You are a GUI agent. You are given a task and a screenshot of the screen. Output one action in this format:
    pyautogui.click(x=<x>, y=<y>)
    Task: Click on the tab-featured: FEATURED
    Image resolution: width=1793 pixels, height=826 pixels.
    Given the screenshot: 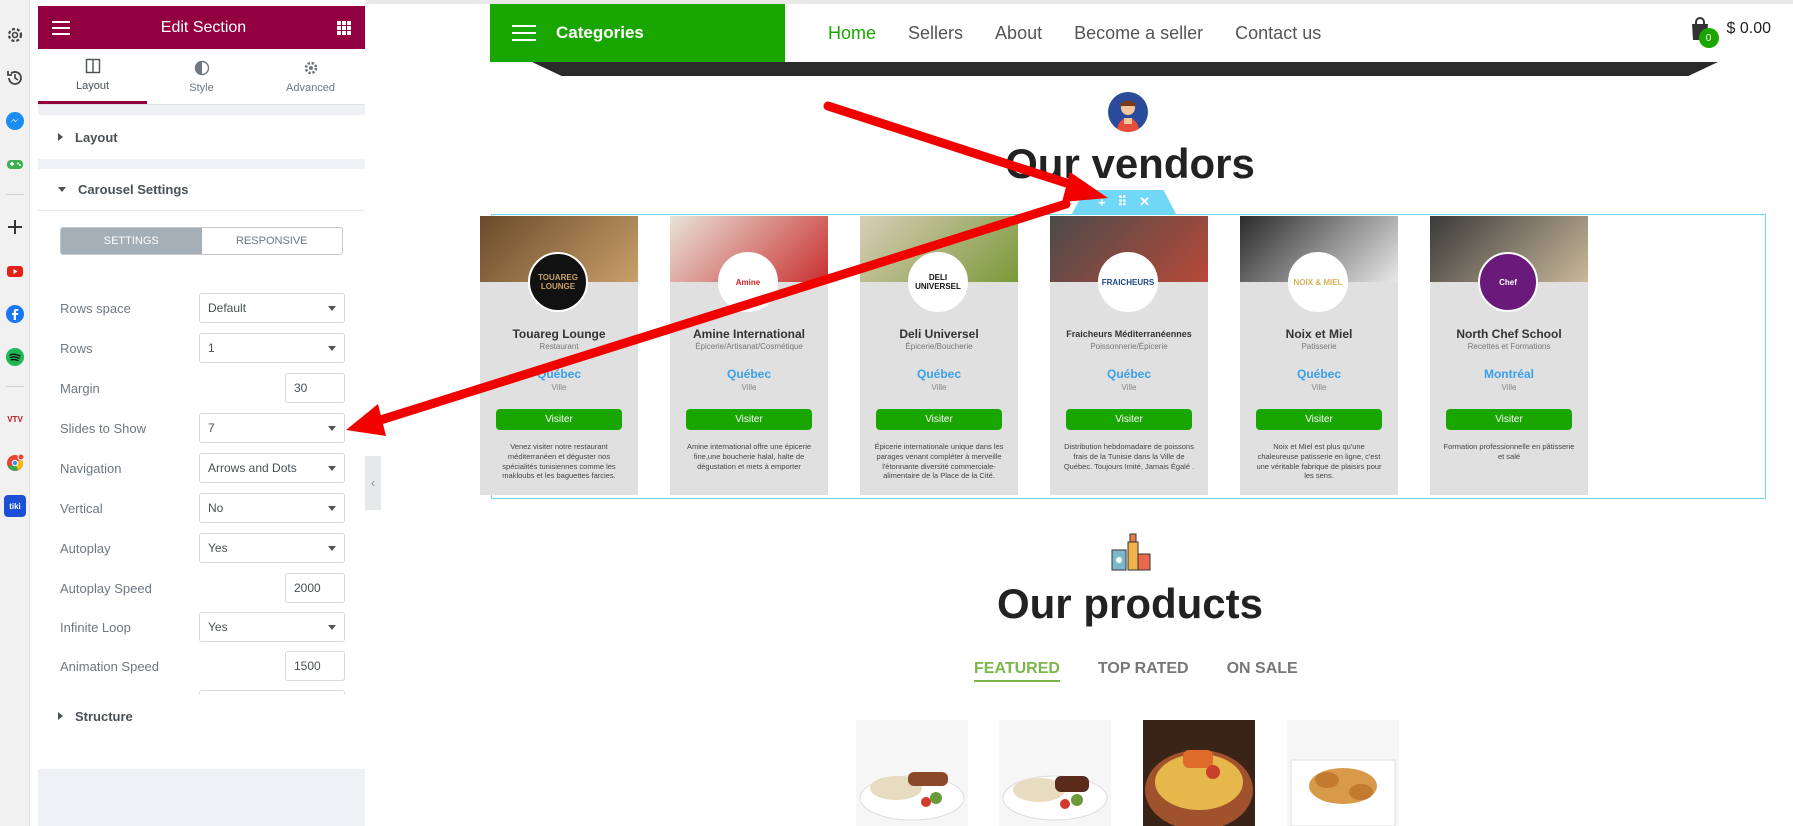 What is the action you would take?
    pyautogui.click(x=1017, y=671)
    